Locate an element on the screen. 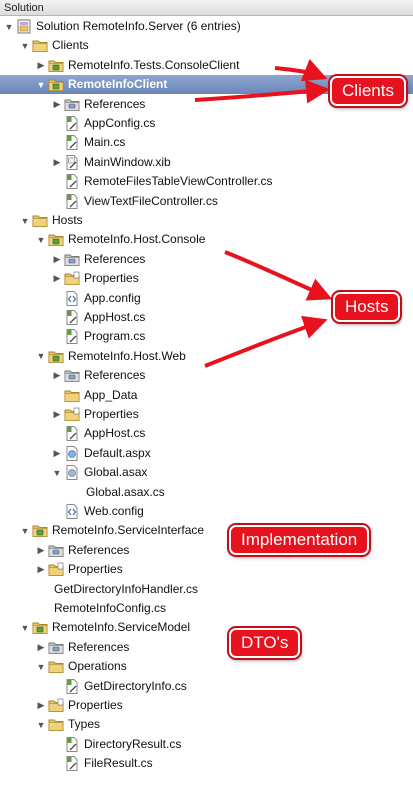 This screenshot has width=413, height=796. tree-item-label: AppConfig.cs is located at coordinates (120, 123).